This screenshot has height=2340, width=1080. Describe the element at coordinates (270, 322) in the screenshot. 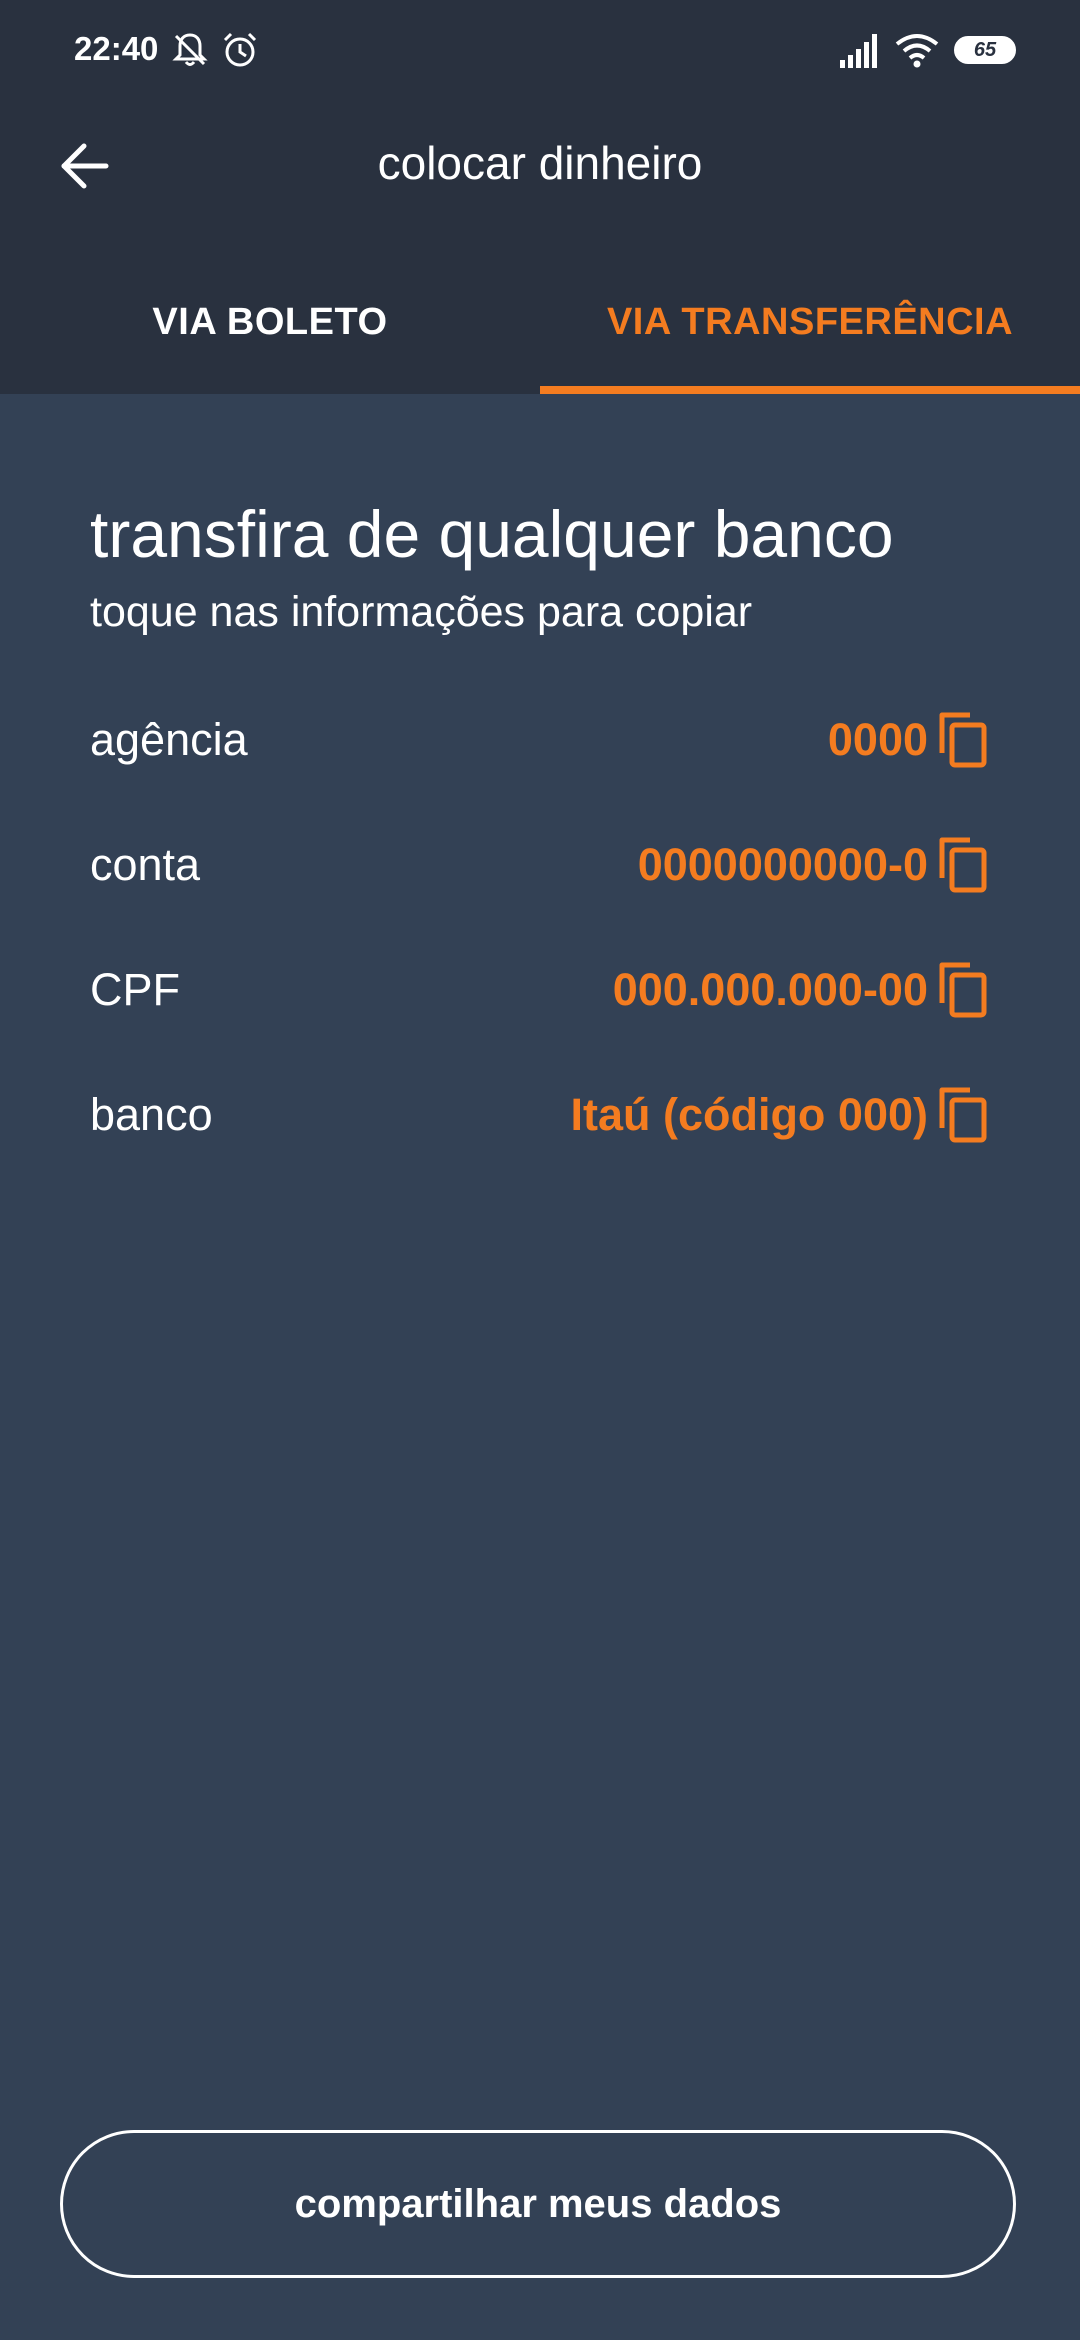

I see `tab-via-boleto: VIA BOLETO` at that location.